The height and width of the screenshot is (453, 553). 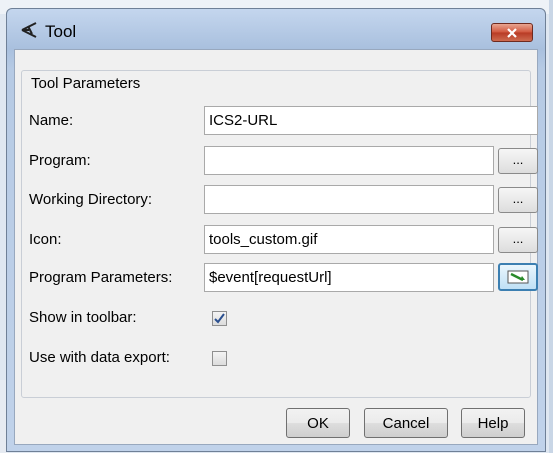 I want to click on name-label: Name:, so click(x=51, y=120).